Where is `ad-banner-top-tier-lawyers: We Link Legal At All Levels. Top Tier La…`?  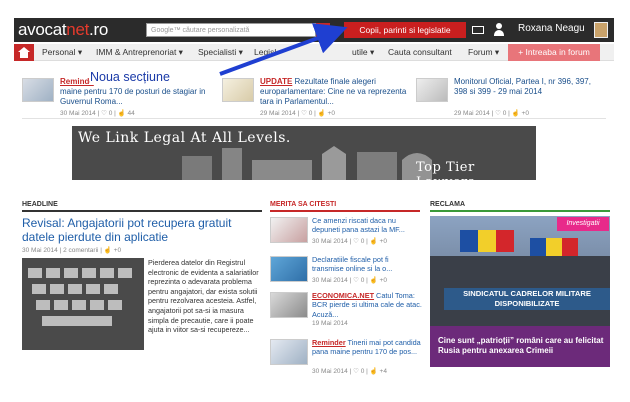
ad-banner-top-tier-lawyers: We Link Legal At All Levels. Top Tier La… is located at coordinates (304, 153).